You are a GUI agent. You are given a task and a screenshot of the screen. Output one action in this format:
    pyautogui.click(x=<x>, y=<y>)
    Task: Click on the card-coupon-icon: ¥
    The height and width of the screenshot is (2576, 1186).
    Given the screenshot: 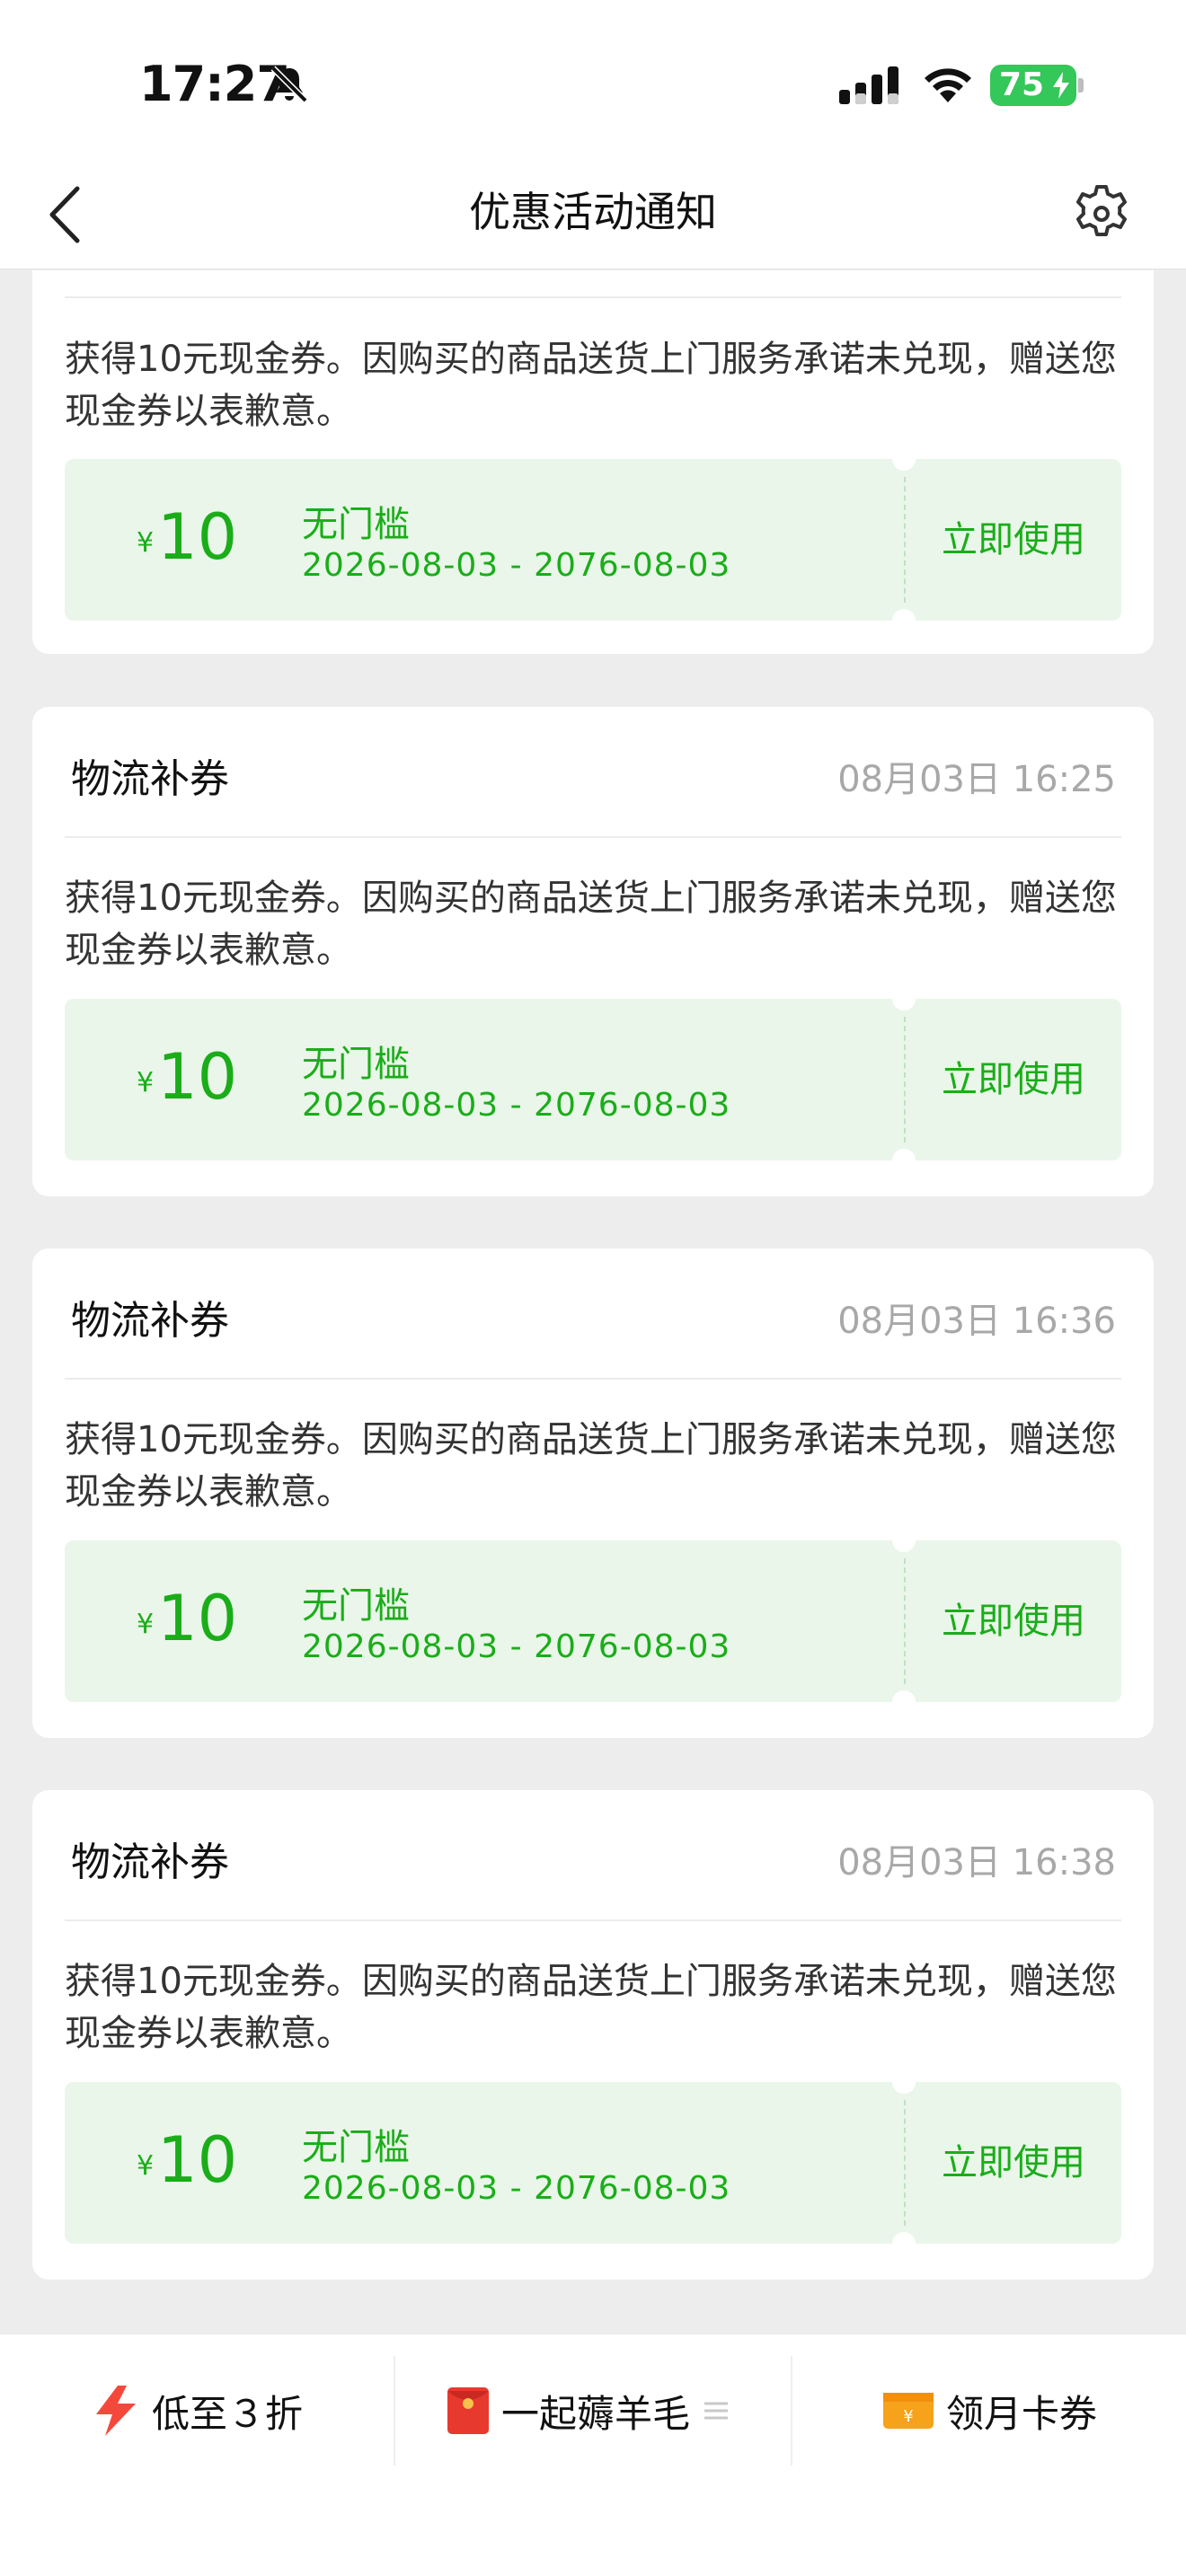 What is the action you would take?
    pyautogui.click(x=908, y=2411)
    